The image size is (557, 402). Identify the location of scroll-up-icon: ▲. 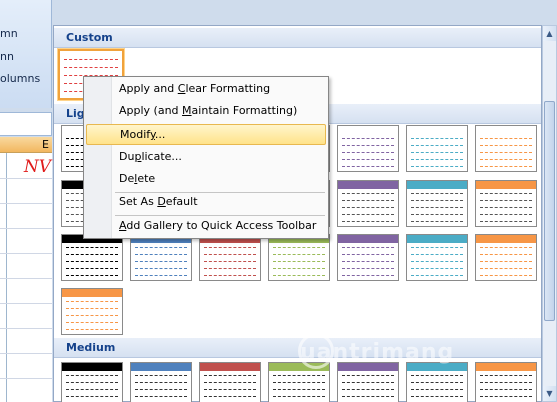
(549, 33).